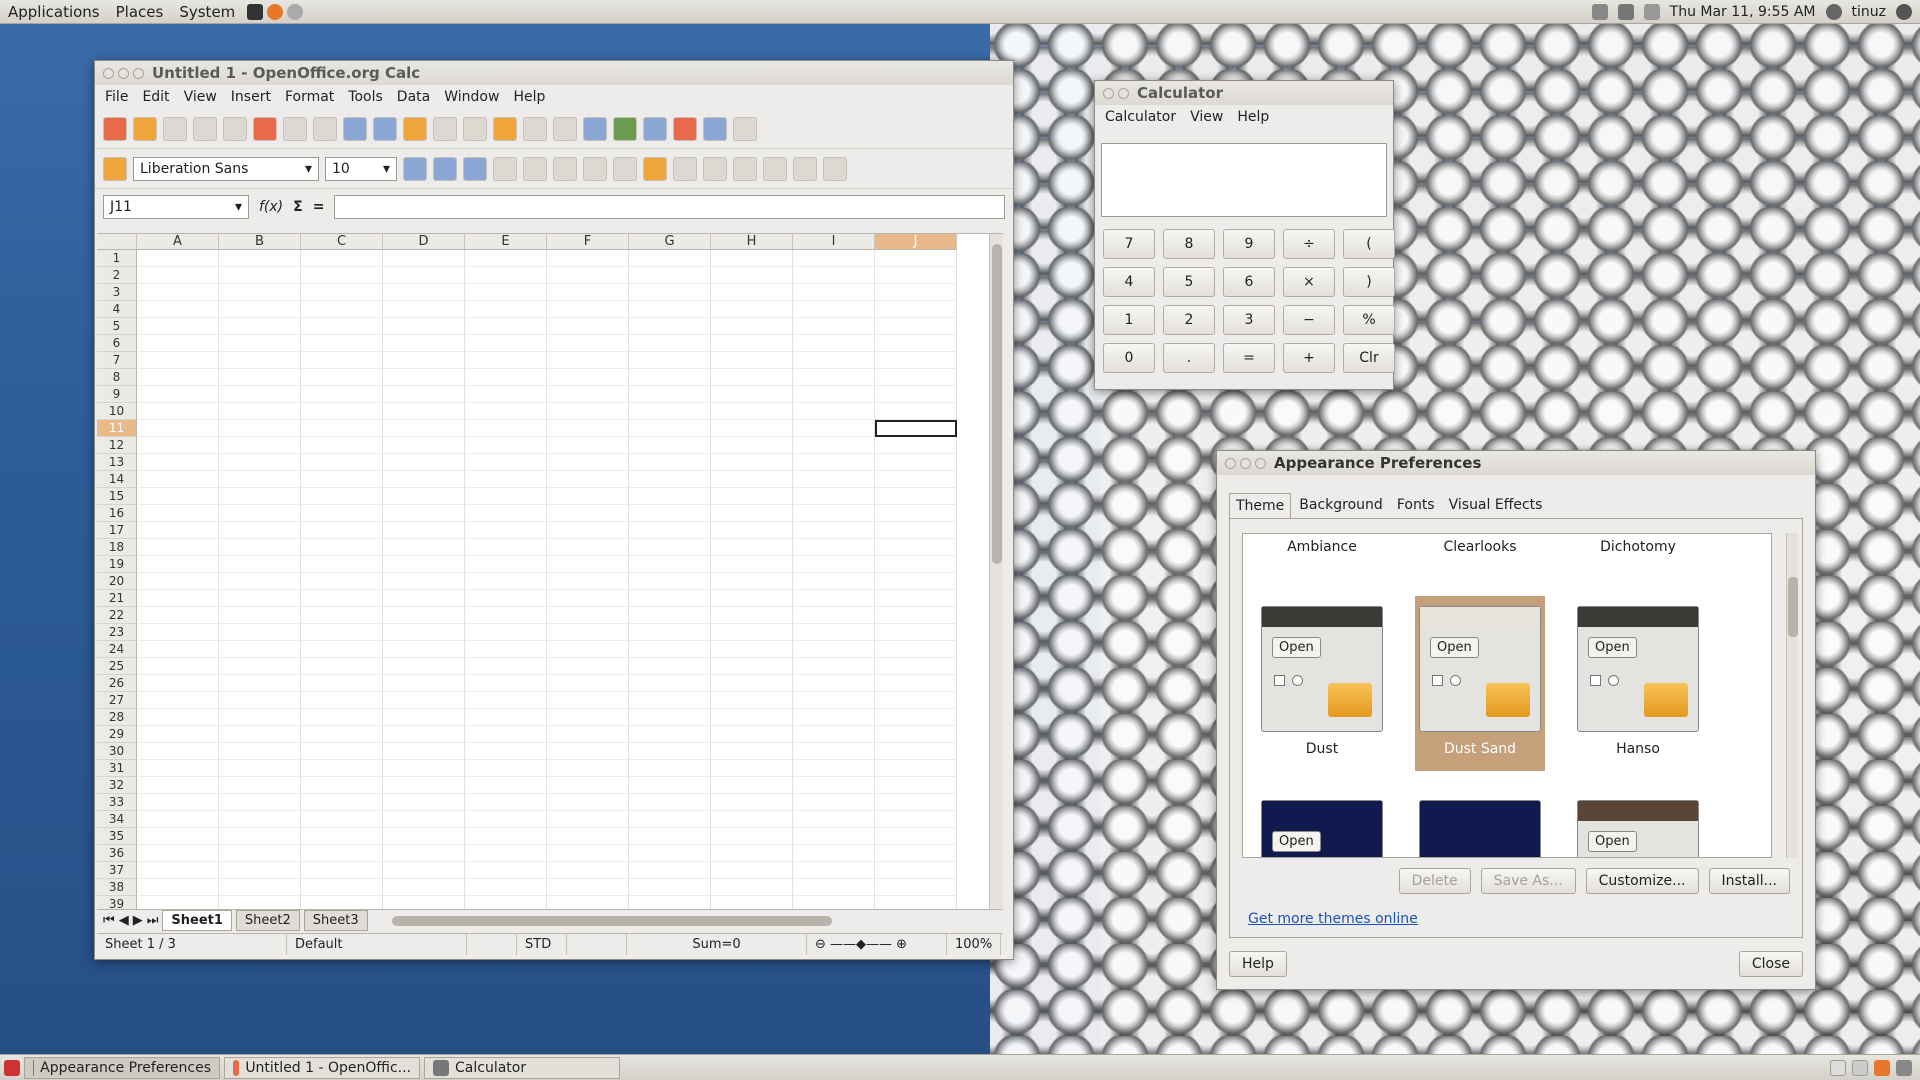 The width and height of the screenshot is (1920, 1080). What do you see at coordinates (775, 168) in the screenshot?
I see `indent-decrease-icon` at bounding box center [775, 168].